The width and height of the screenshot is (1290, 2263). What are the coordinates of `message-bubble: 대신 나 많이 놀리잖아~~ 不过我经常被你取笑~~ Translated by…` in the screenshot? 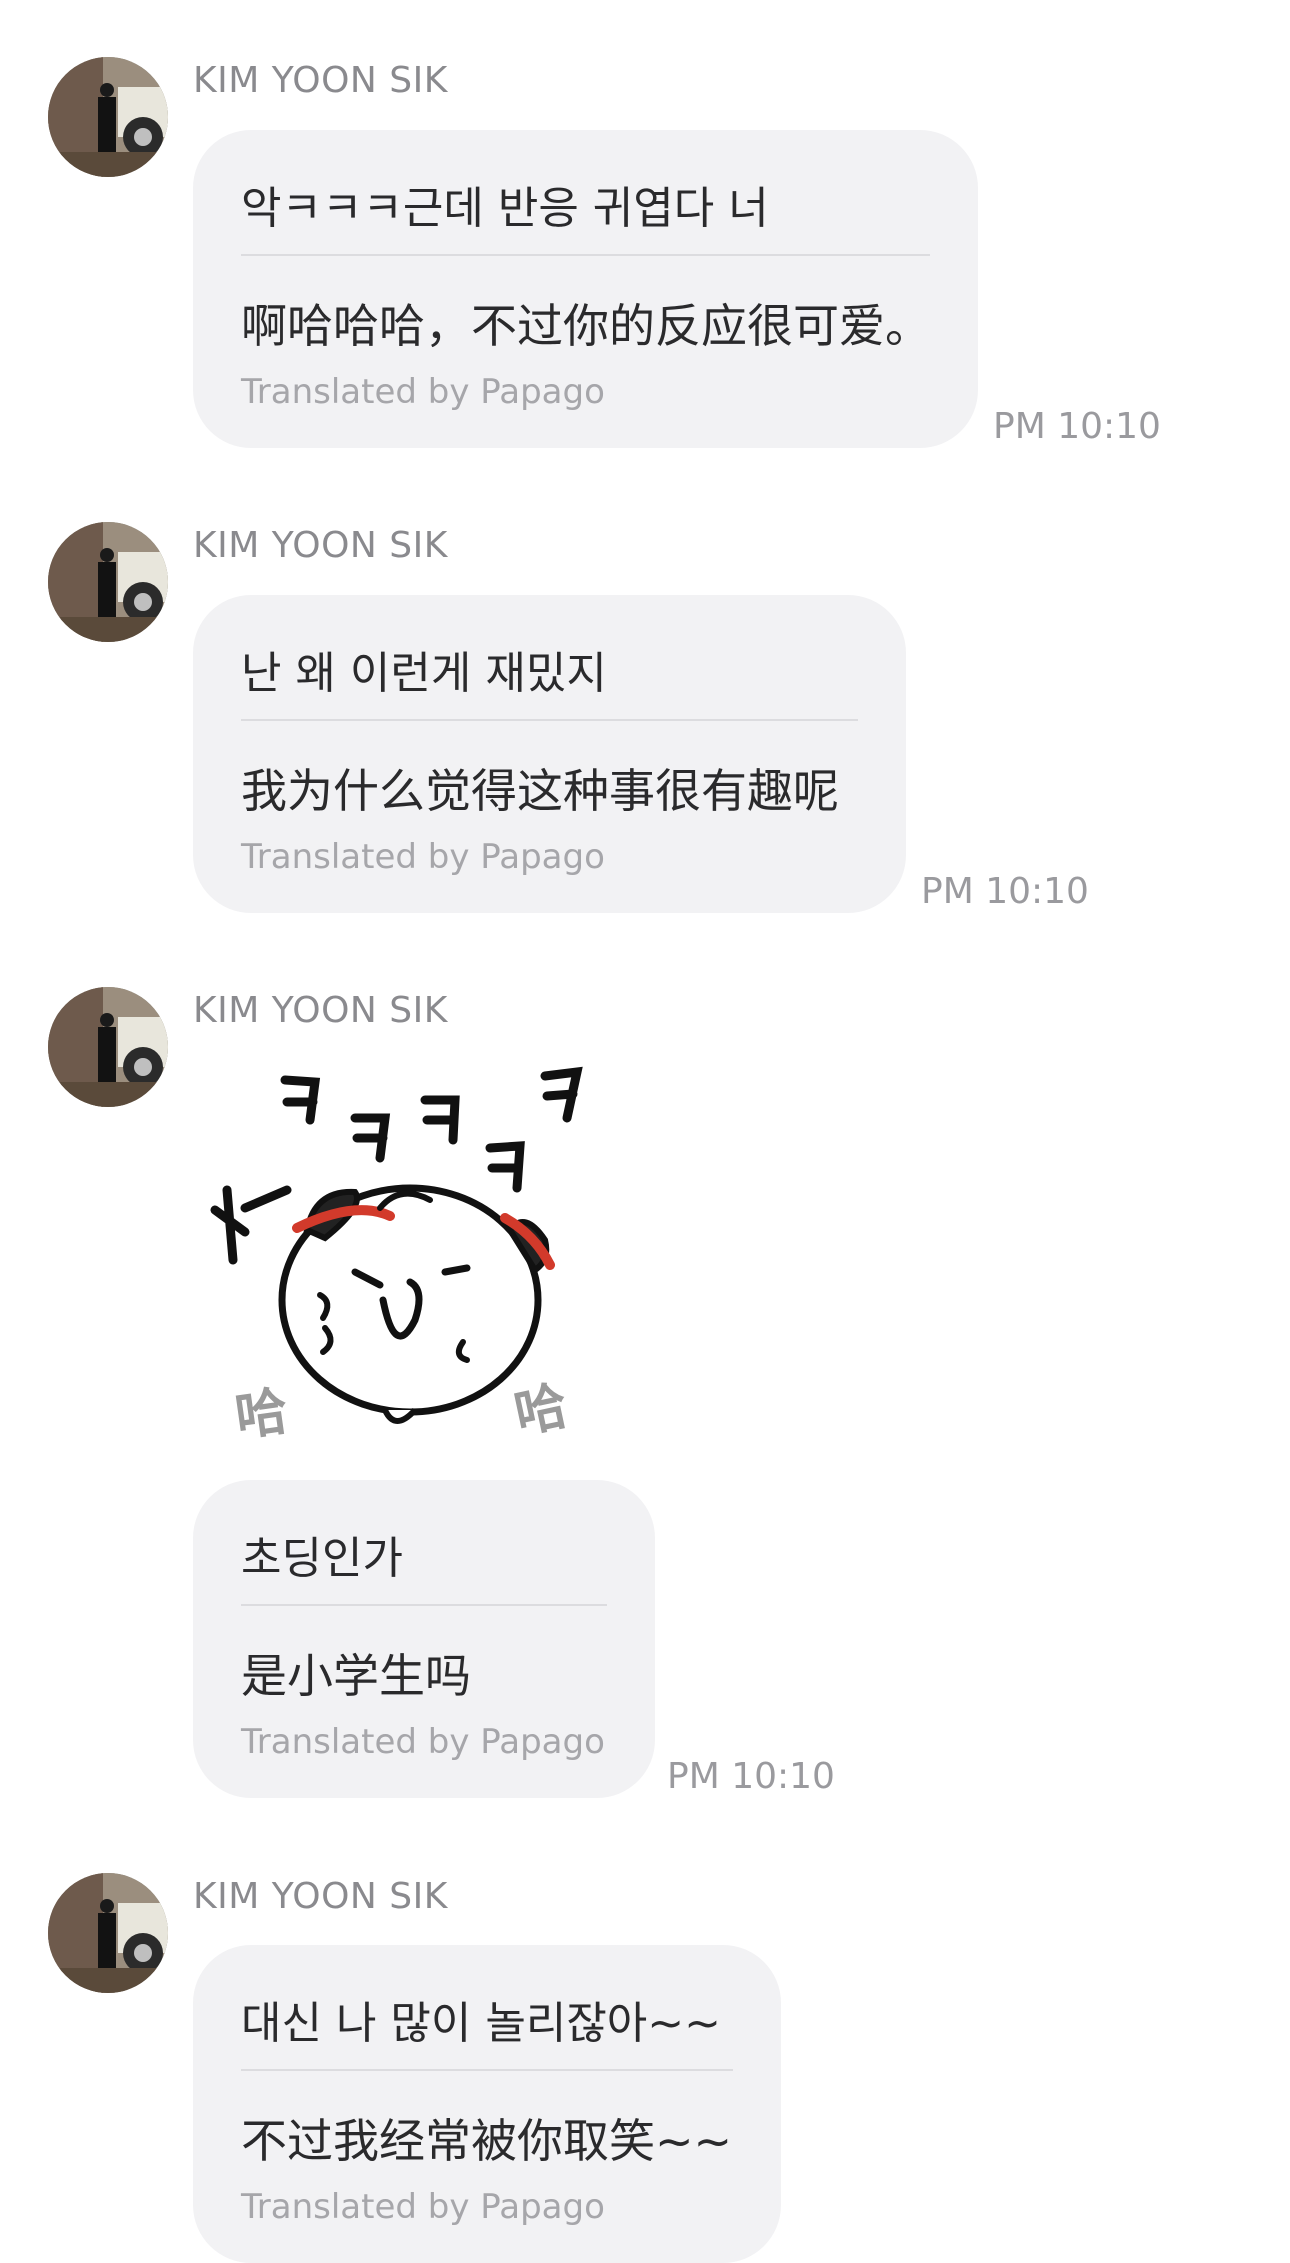 It's located at (487, 2104).